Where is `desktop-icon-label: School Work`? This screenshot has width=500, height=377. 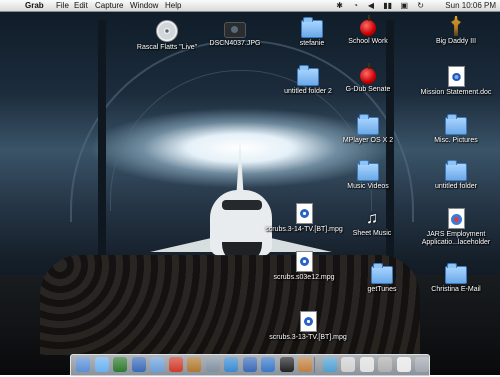
desktop-icon-label: School Work is located at coordinates (368, 41).